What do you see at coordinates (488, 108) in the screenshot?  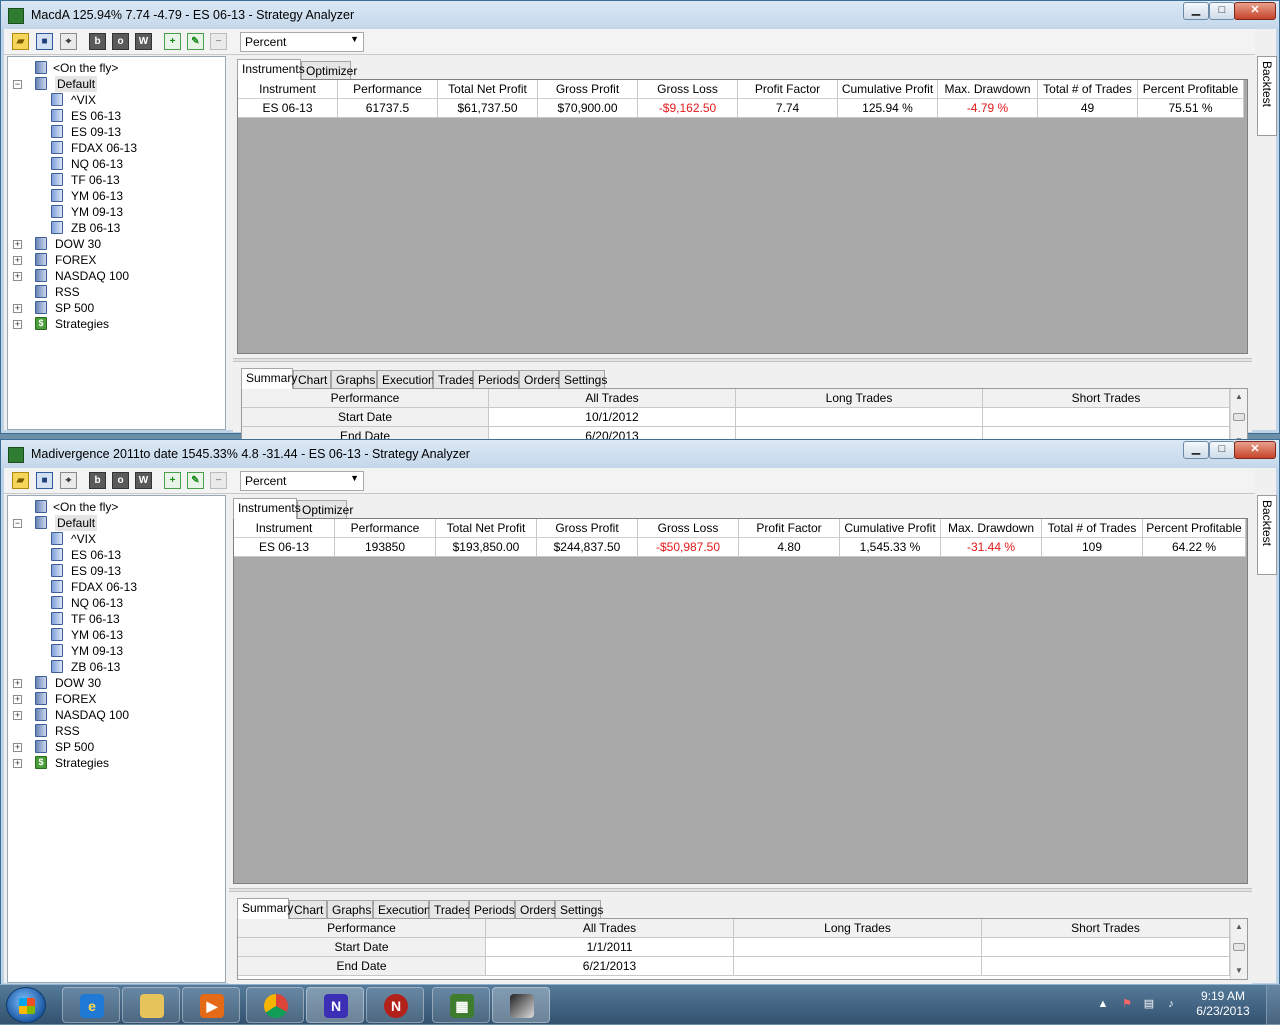 I see `cell-total-net-profit: $61,737.50` at bounding box center [488, 108].